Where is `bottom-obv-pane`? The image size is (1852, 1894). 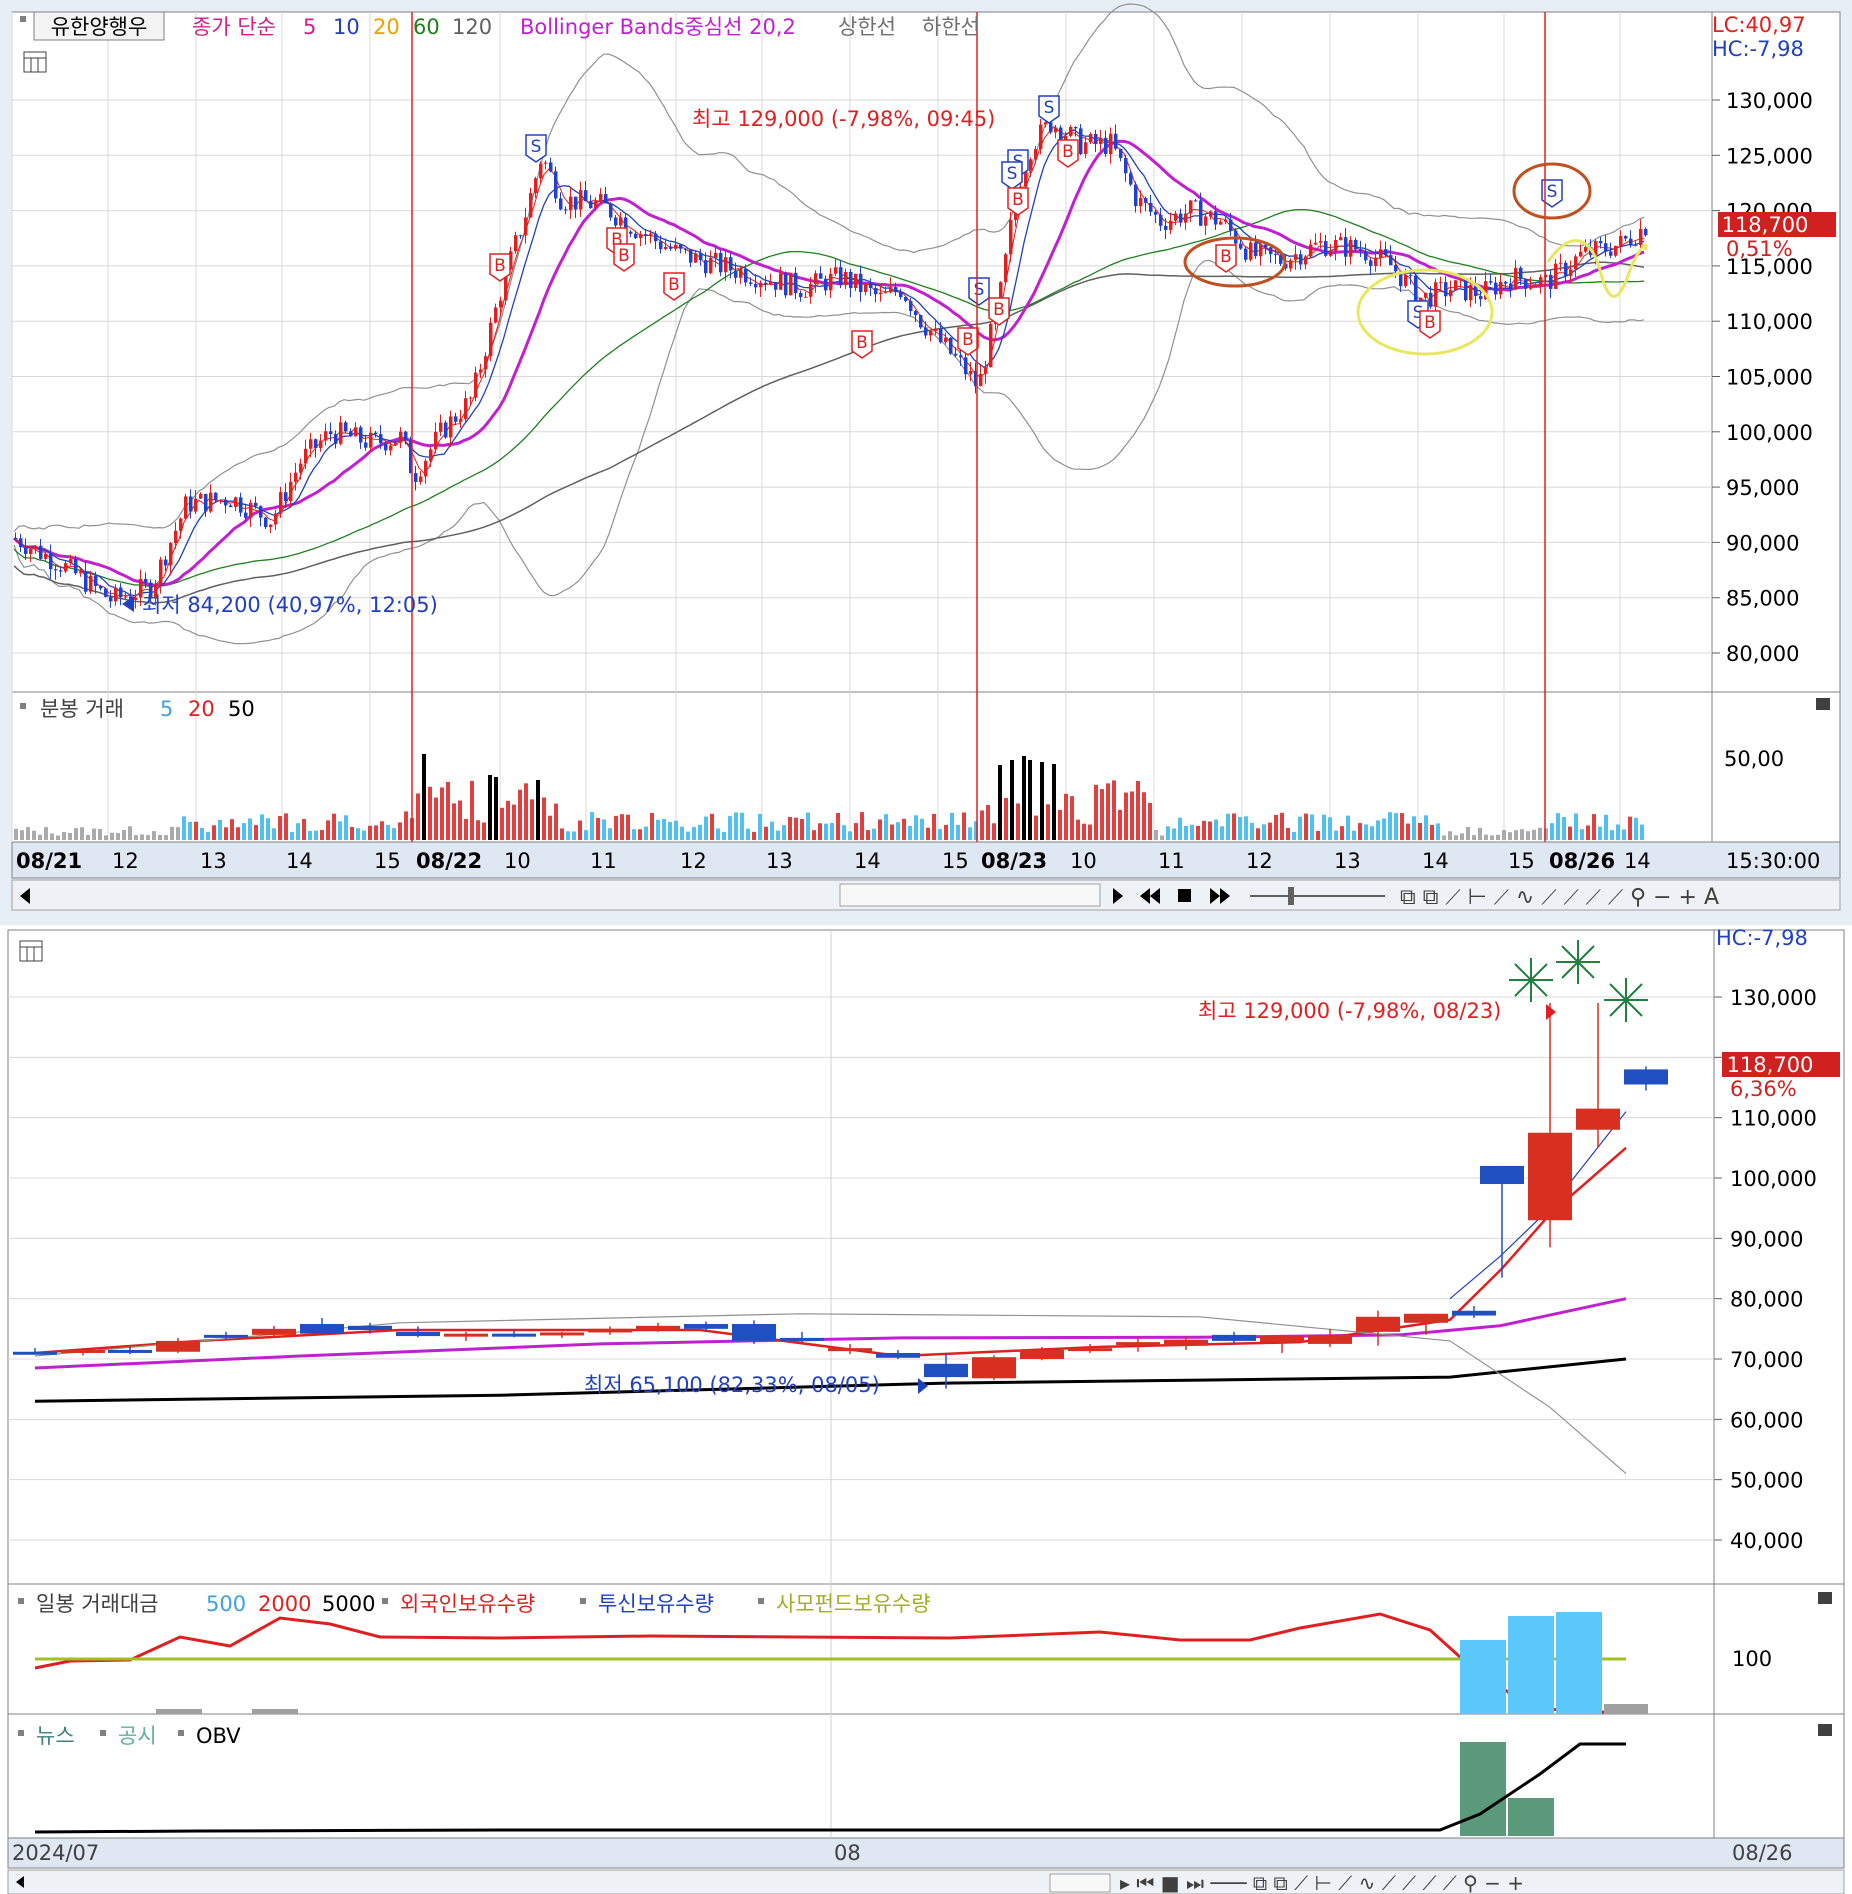 bottom-obv-pane is located at coordinates (861, 1776).